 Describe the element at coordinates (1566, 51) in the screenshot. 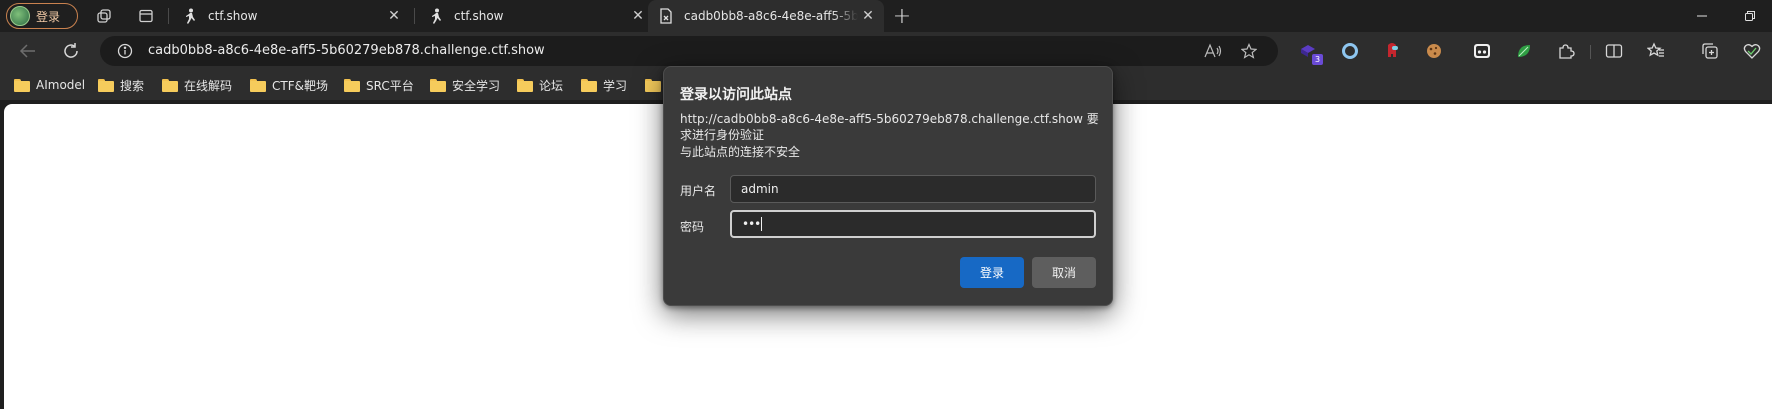

I see `extensions-puzzle-icon` at that location.